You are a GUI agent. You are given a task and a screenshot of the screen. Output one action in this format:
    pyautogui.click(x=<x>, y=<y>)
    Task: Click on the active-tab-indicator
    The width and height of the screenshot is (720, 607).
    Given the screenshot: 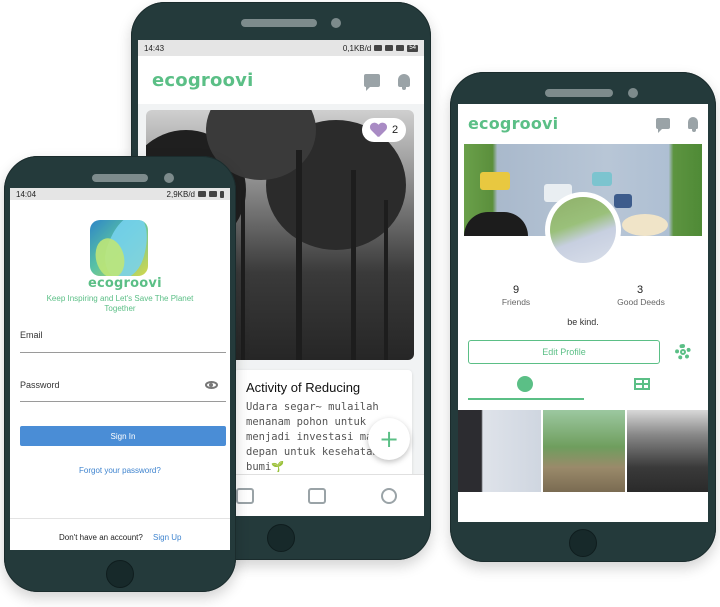 What is the action you would take?
    pyautogui.click(x=526, y=399)
    